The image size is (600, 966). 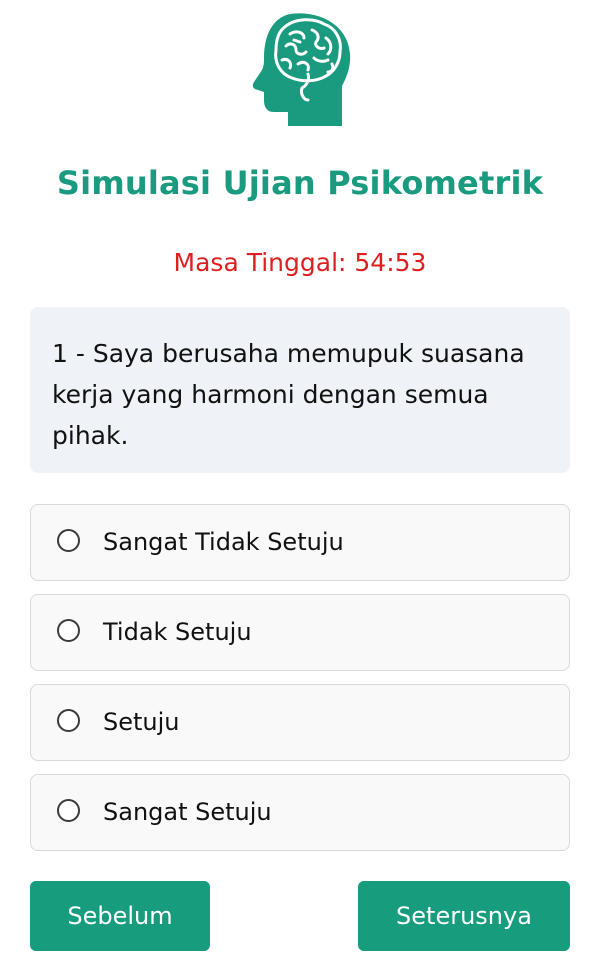 I want to click on previous-button: Sebelum, so click(x=120, y=916).